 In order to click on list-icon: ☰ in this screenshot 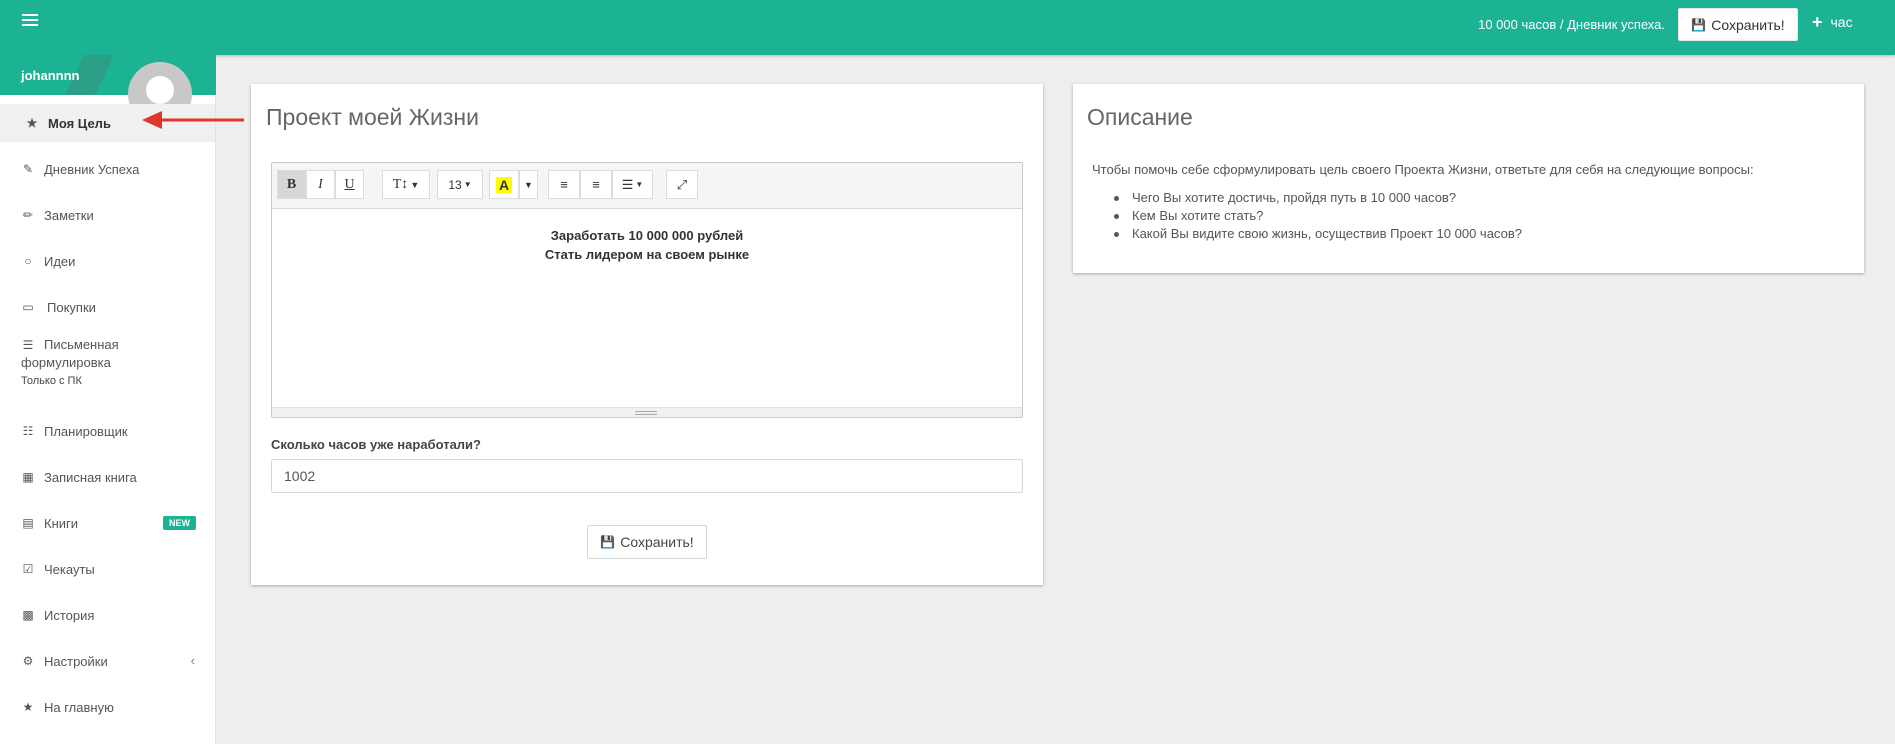, I will do `click(28, 345)`.